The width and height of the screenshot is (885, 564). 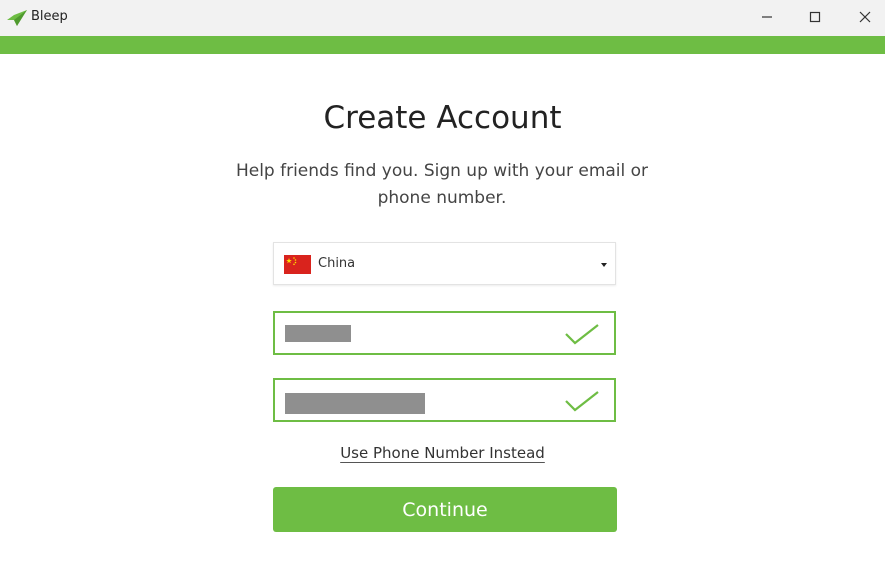 I want to click on minimize-icon, so click(x=767, y=17).